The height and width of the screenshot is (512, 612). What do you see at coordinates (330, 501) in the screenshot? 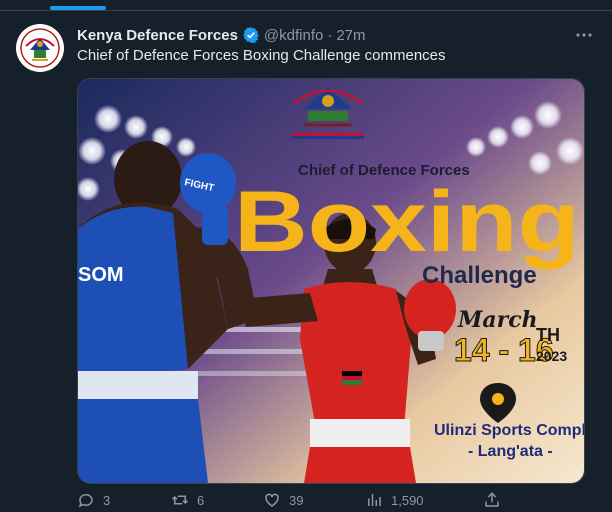
I see `tweet-actions-bar: 3 6 39 1,590` at bounding box center [330, 501].